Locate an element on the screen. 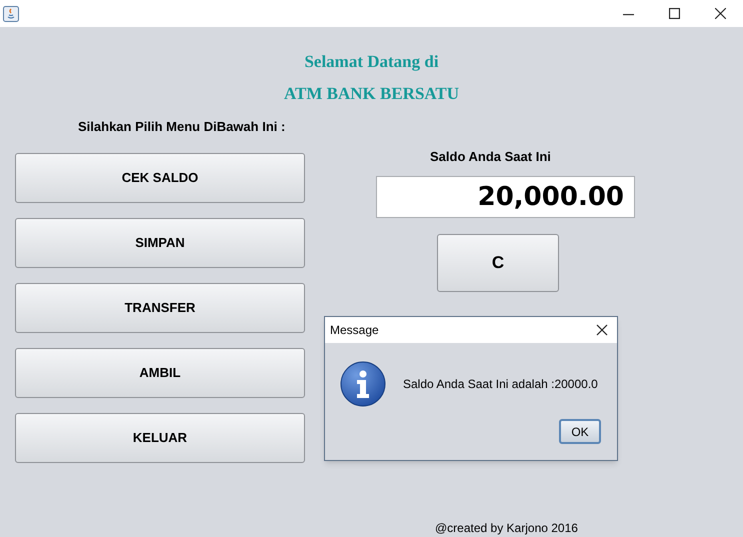 This screenshot has width=743, height=537. menu-button: CEK SALDO is located at coordinates (160, 177).